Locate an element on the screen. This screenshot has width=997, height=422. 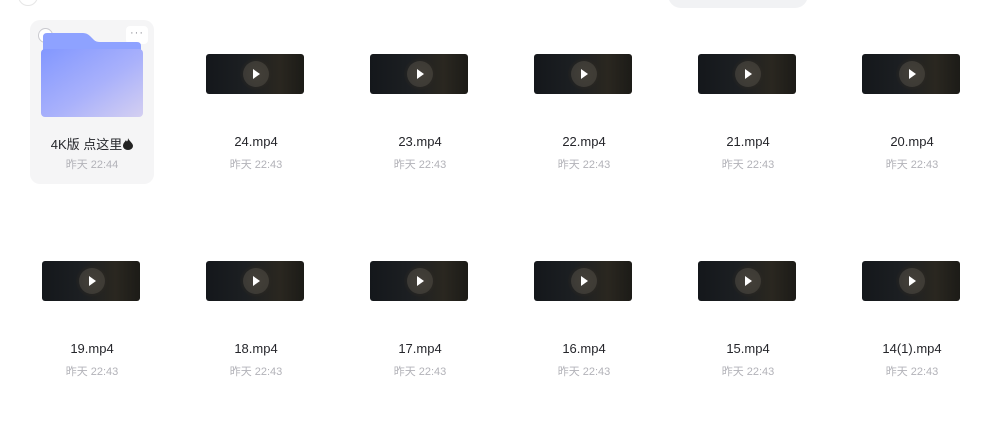
select-all-checkbox is located at coordinates (28, 3).